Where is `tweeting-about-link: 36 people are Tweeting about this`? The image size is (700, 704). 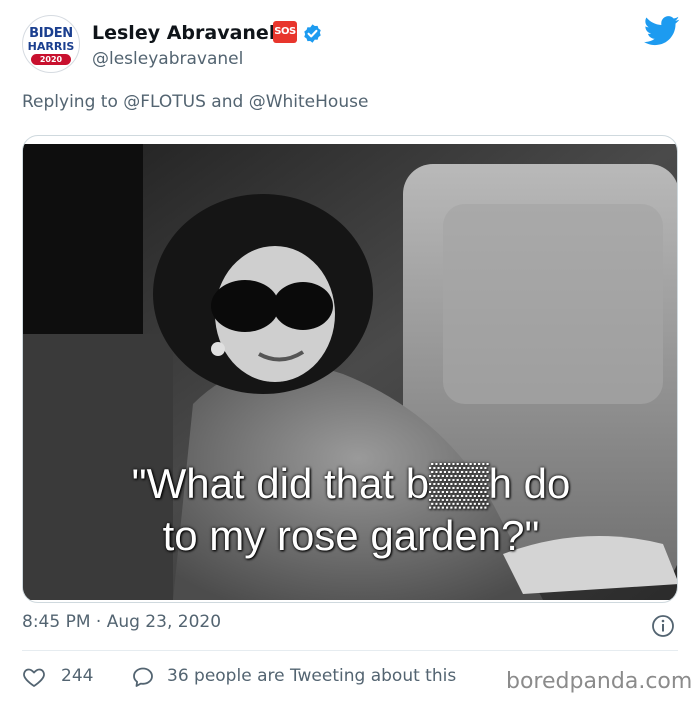
tweeting-about-link: 36 people are Tweeting about this is located at coordinates (311, 676).